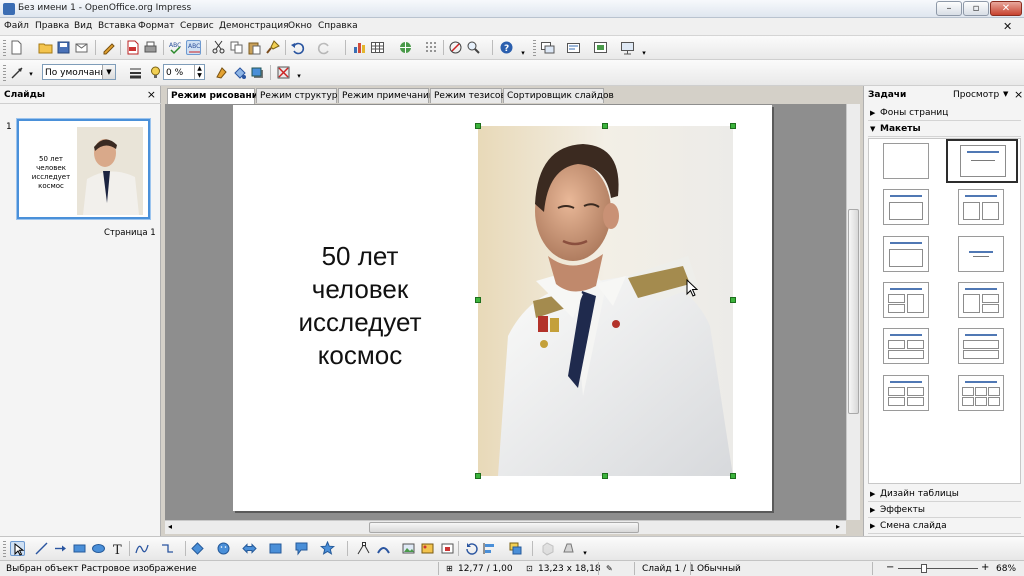 This screenshot has width=1024, height=576. Describe the element at coordinates (17, 72) in the screenshot. I see `line-arrow-style-icon` at that location.